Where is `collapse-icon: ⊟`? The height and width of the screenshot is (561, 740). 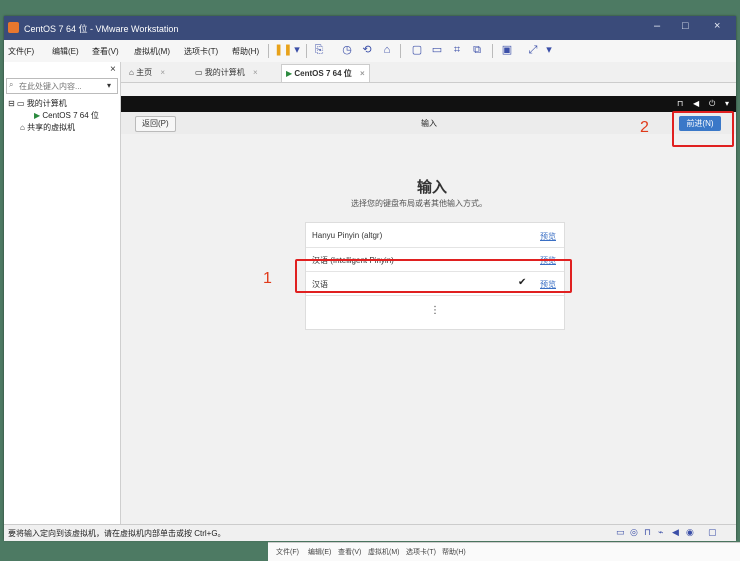 collapse-icon: ⊟ is located at coordinates (11, 103).